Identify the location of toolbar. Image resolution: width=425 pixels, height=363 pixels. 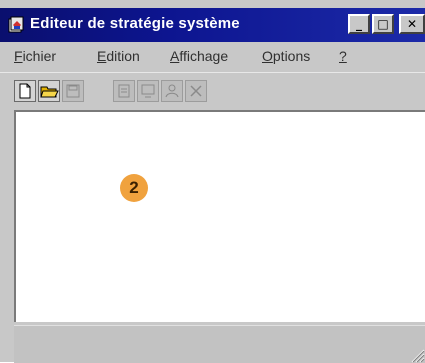
(212, 90).